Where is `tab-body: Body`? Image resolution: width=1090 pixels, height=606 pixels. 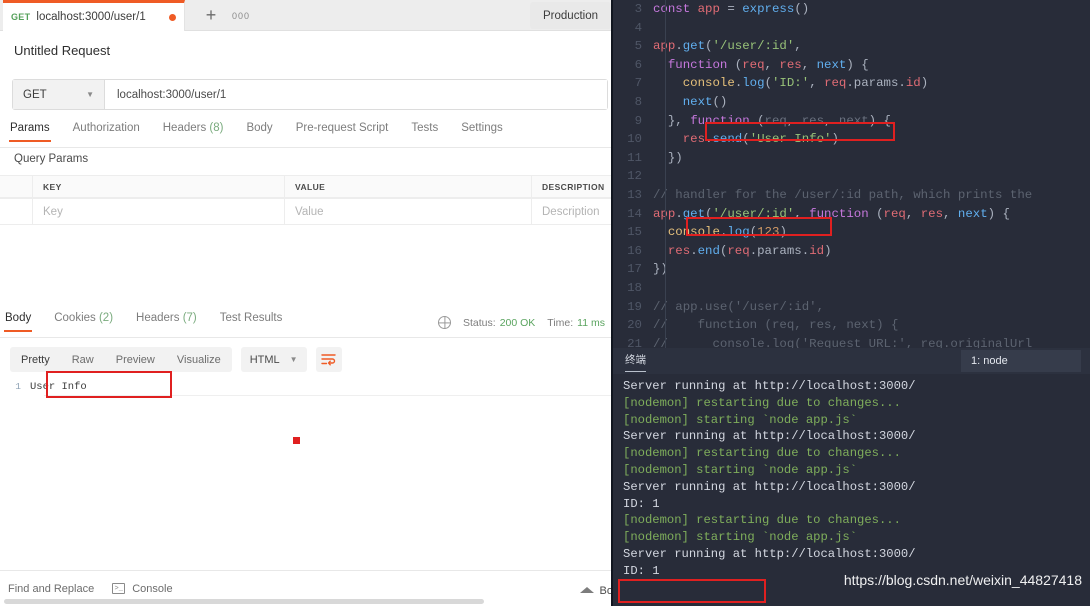 tab-body: Body is located at coordinates (265, 131).